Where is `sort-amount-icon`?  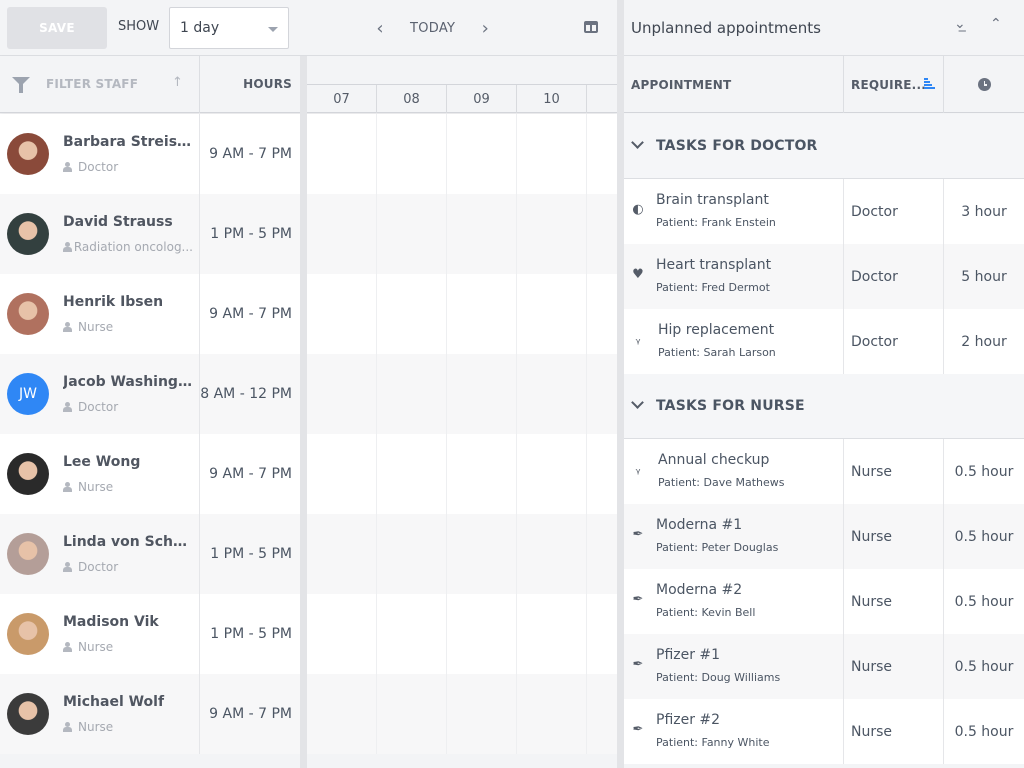
sort-amount-icon is located at coordinates (929, 84).